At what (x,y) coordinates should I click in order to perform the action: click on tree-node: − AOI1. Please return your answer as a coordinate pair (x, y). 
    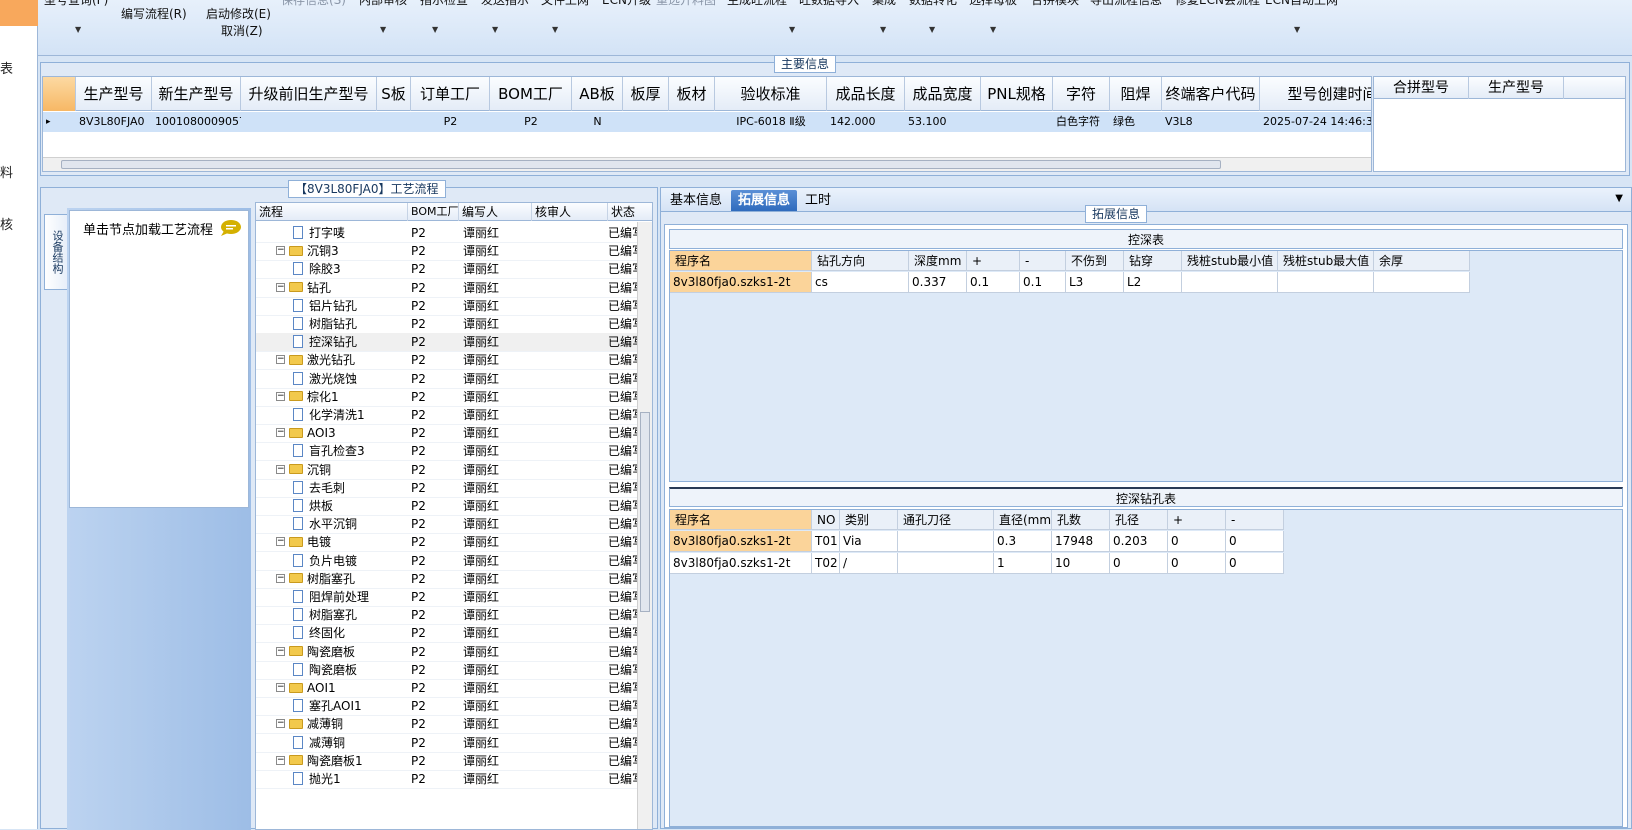
    Looking at the image, I should click on (306, 688).